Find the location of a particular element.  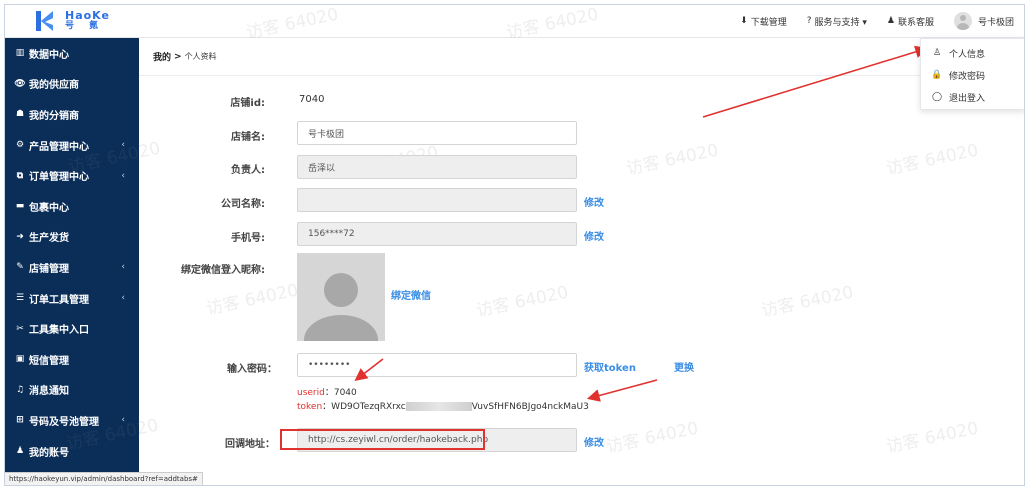

userid-key: userid is located at coordinates (311, 393).